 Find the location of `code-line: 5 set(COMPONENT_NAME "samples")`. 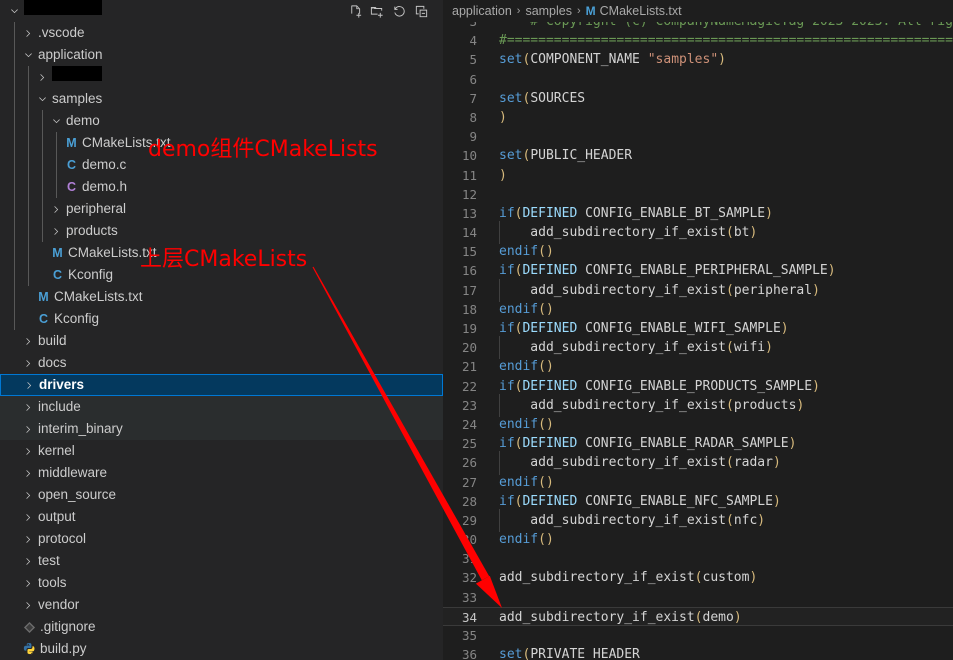

code-line: 5 set(COMPONENT_NAME "samples") is located at coordinates (698, 59).